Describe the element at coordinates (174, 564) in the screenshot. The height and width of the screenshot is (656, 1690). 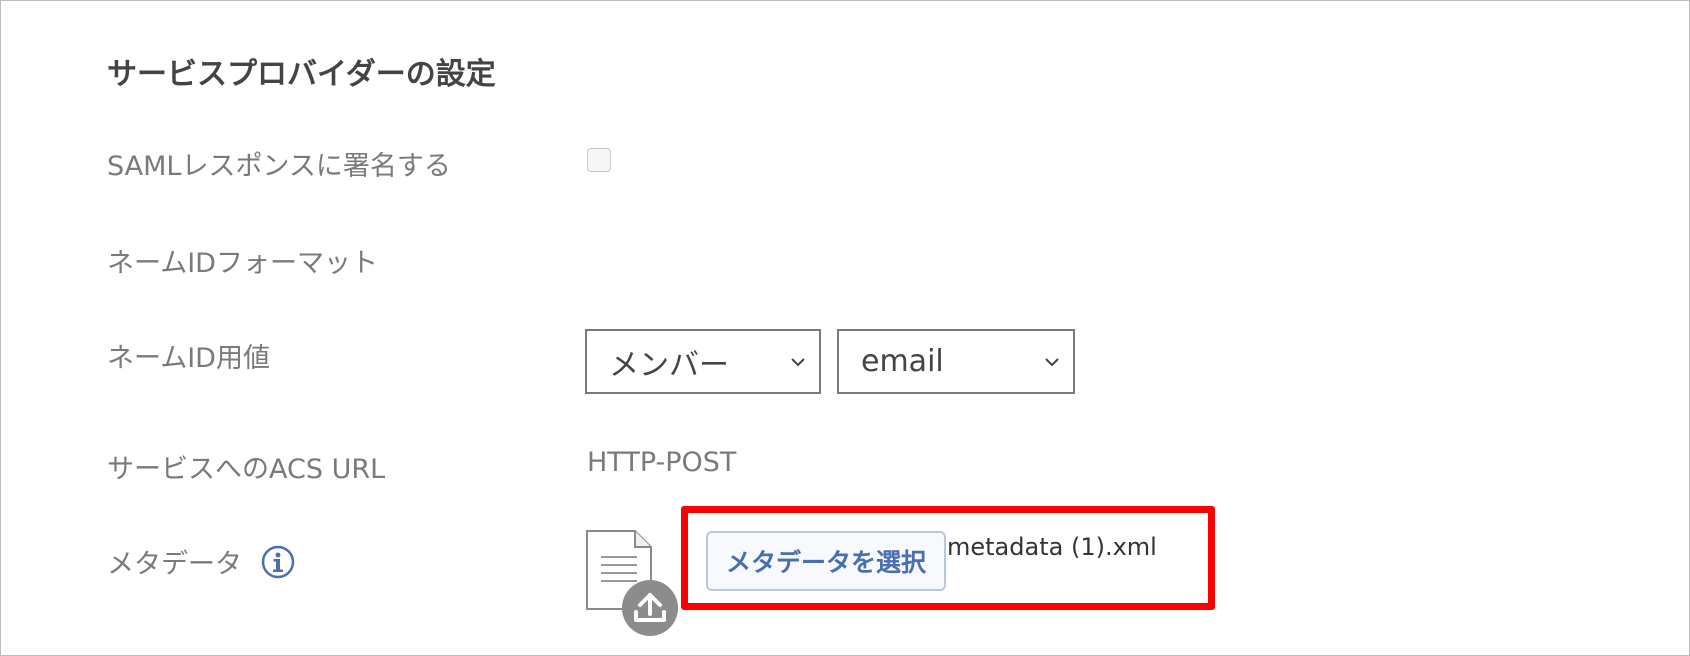
I see `metadata-label: メタデータ` at that location.